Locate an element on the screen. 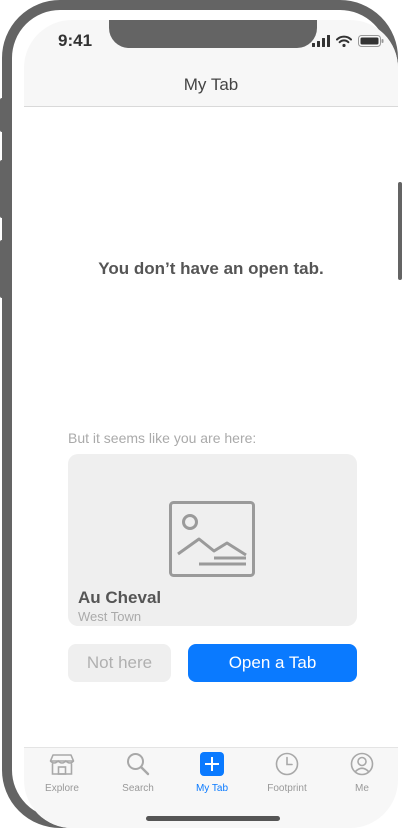  tab-explore: Explore is located at coordinates (62, 773).